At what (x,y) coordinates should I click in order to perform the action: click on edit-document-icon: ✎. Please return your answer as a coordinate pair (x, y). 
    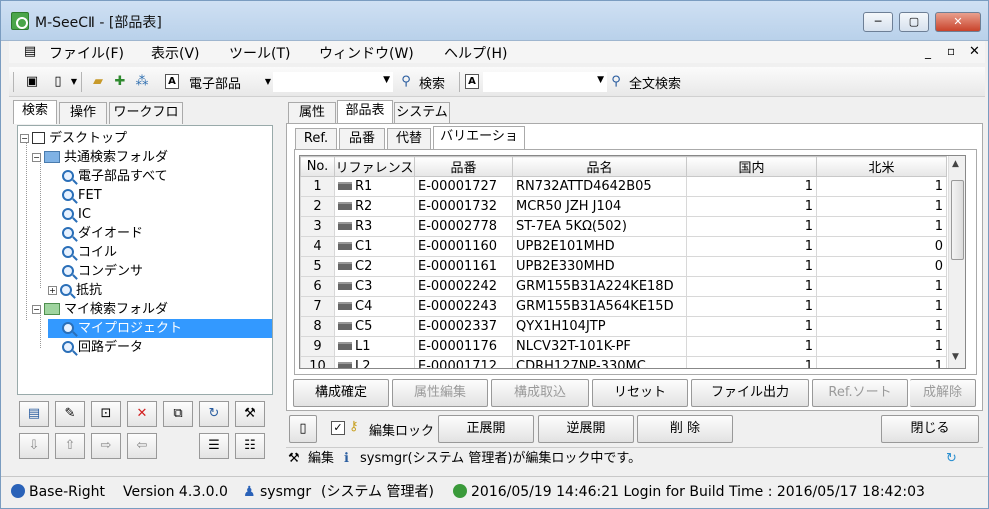
    Looking at the image, I should click on (70, 414).